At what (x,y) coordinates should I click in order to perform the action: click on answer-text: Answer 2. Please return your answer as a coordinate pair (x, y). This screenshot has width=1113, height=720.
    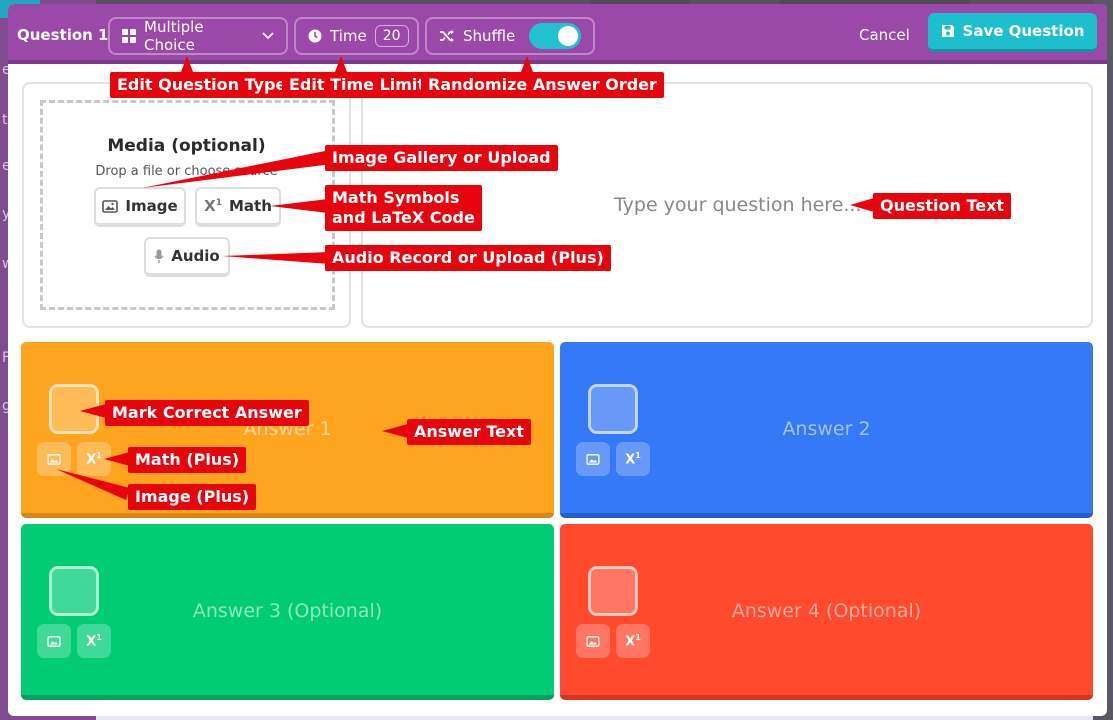
    Looking at the image, I should click on (826, 429).